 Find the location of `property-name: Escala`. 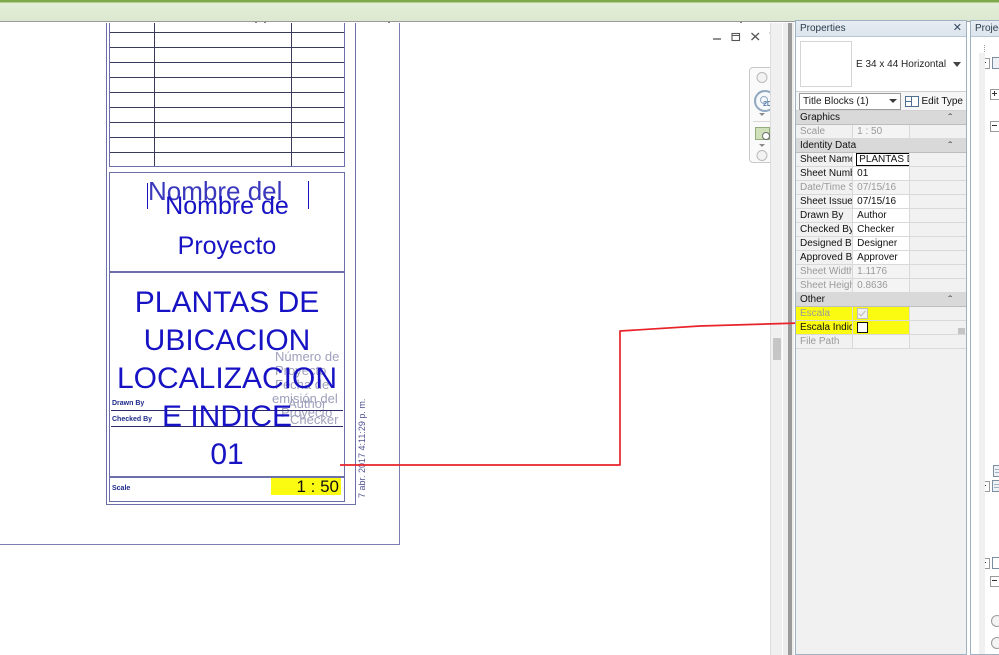

property-name: Escala is located at coordinates (824, 313).